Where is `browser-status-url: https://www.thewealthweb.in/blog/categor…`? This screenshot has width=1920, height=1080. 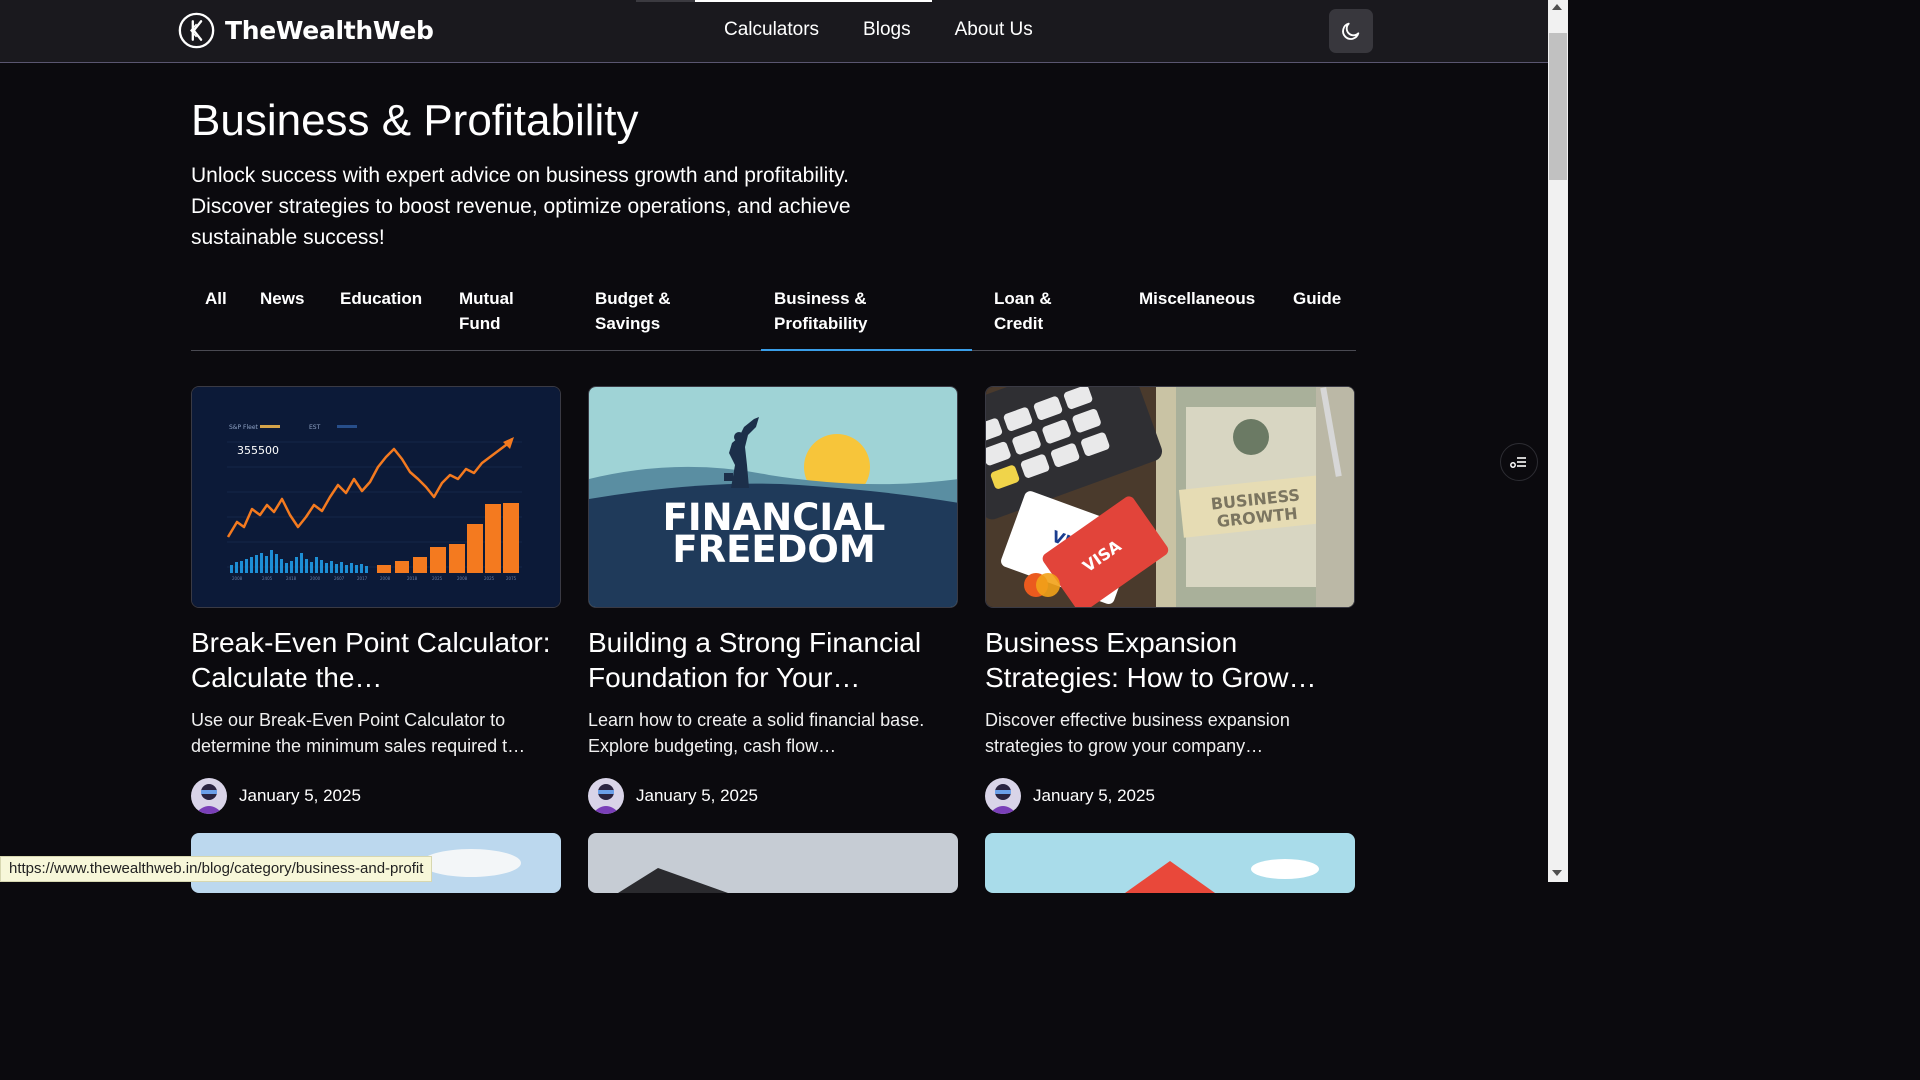 browser-status-url: https://www.thewealthweb.in/blog/categor… is located at coordinates (216, 869).